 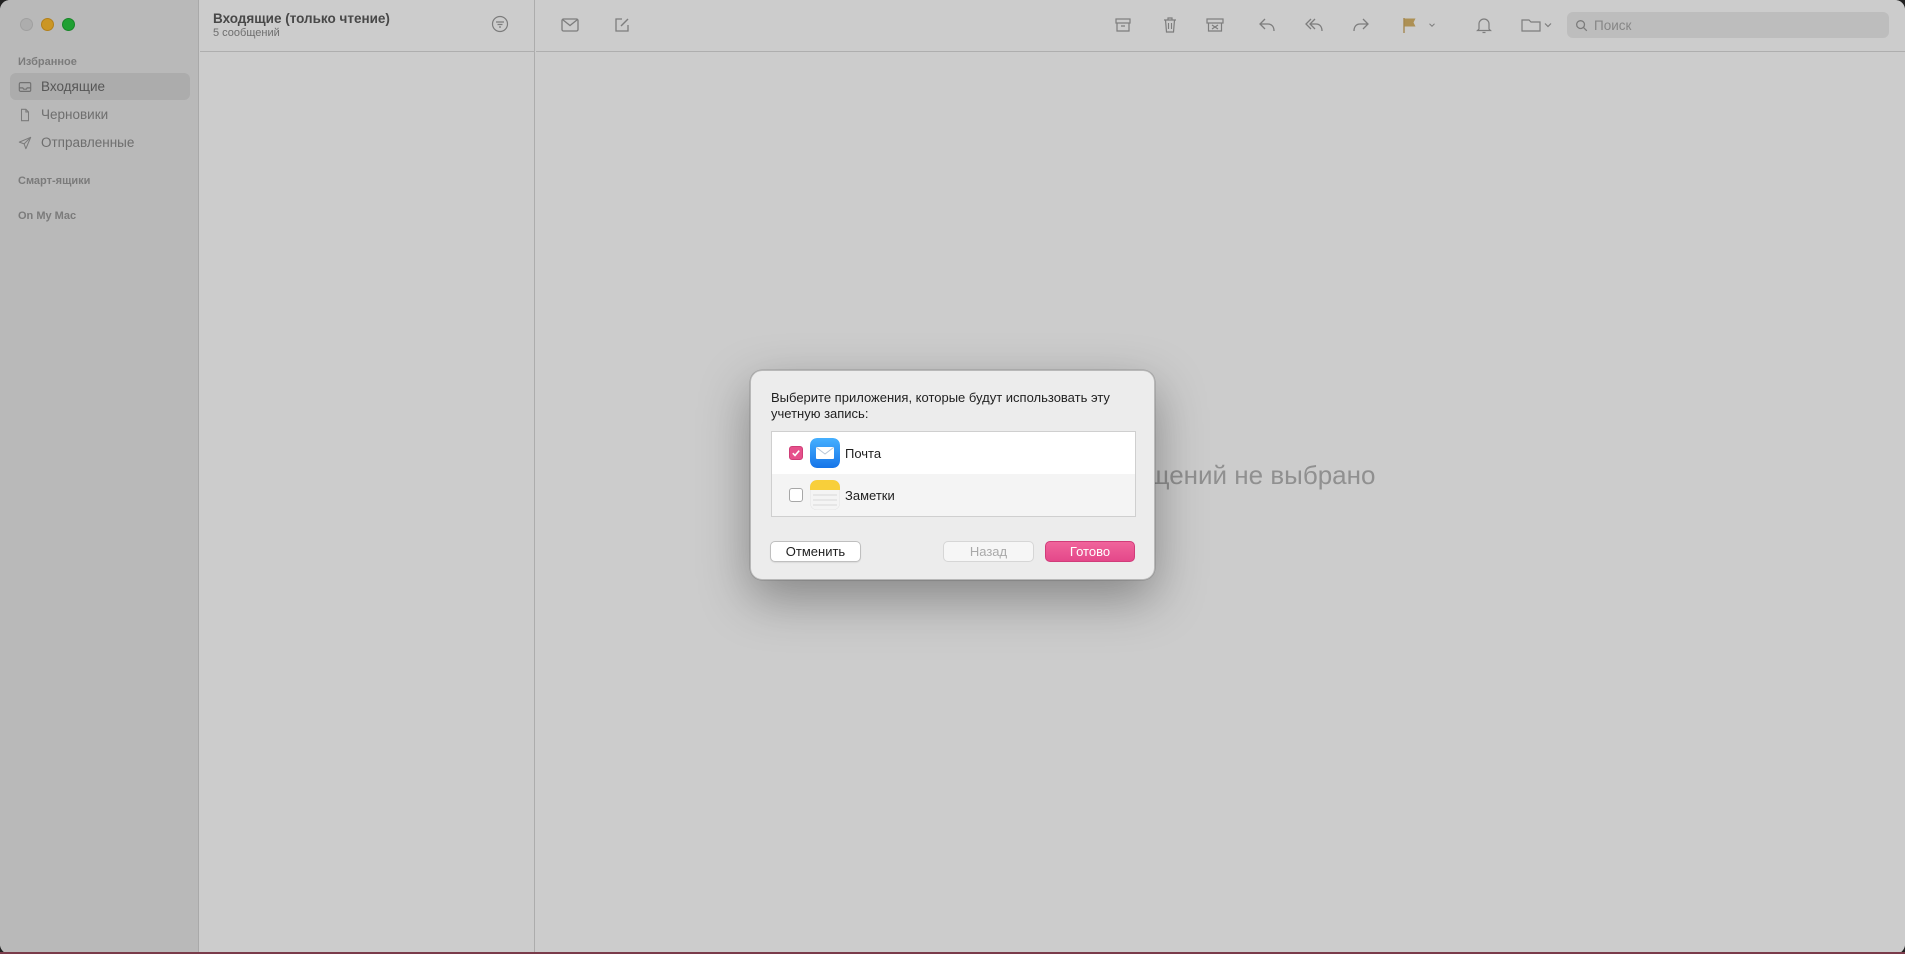 I want to click on app-row-mail: Почта, so click(x=953, y=453).